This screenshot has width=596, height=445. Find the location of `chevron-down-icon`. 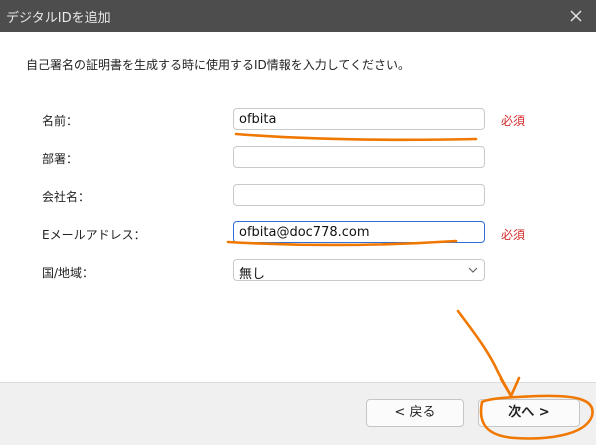

chevron-down-icon is located at coordinates (473, 270).